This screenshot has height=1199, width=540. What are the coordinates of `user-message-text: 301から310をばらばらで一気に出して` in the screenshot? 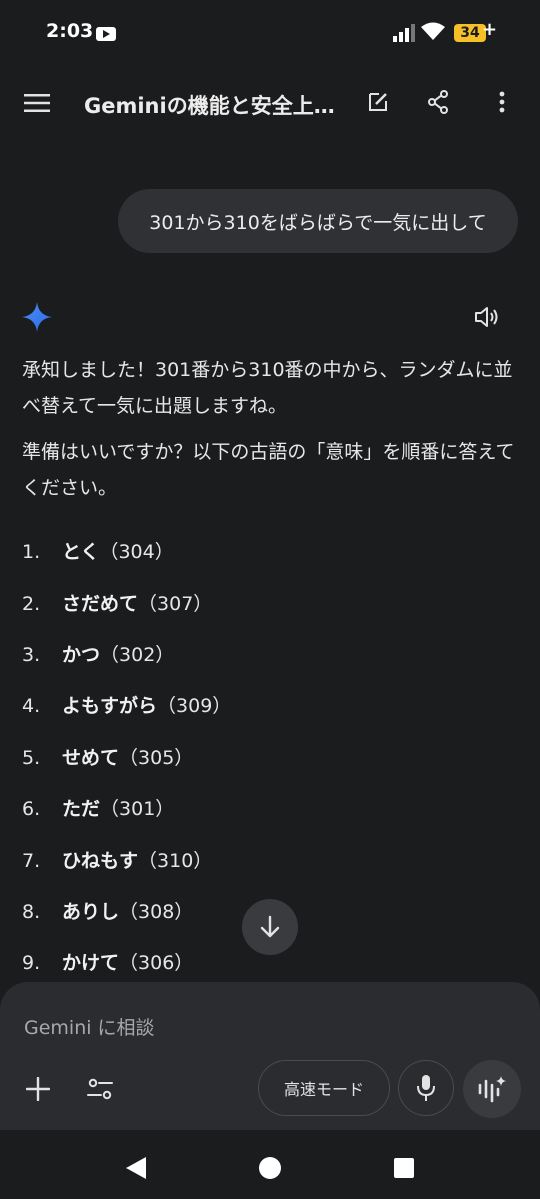 It's located at (318, 222).